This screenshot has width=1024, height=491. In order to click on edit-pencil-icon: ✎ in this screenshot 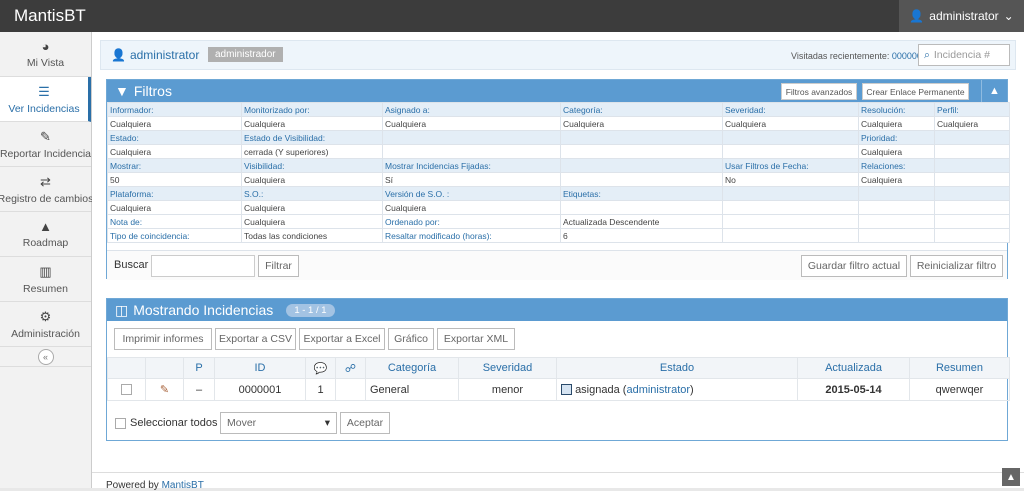, I will do `click(164, 389)`.